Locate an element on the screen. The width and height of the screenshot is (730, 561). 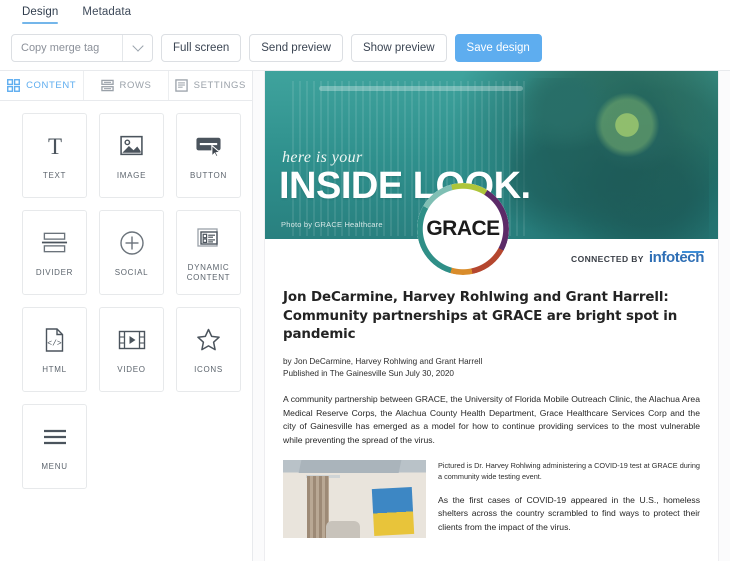
panel-tab-content-label: CONTENT is located at coordinates (51, 85).